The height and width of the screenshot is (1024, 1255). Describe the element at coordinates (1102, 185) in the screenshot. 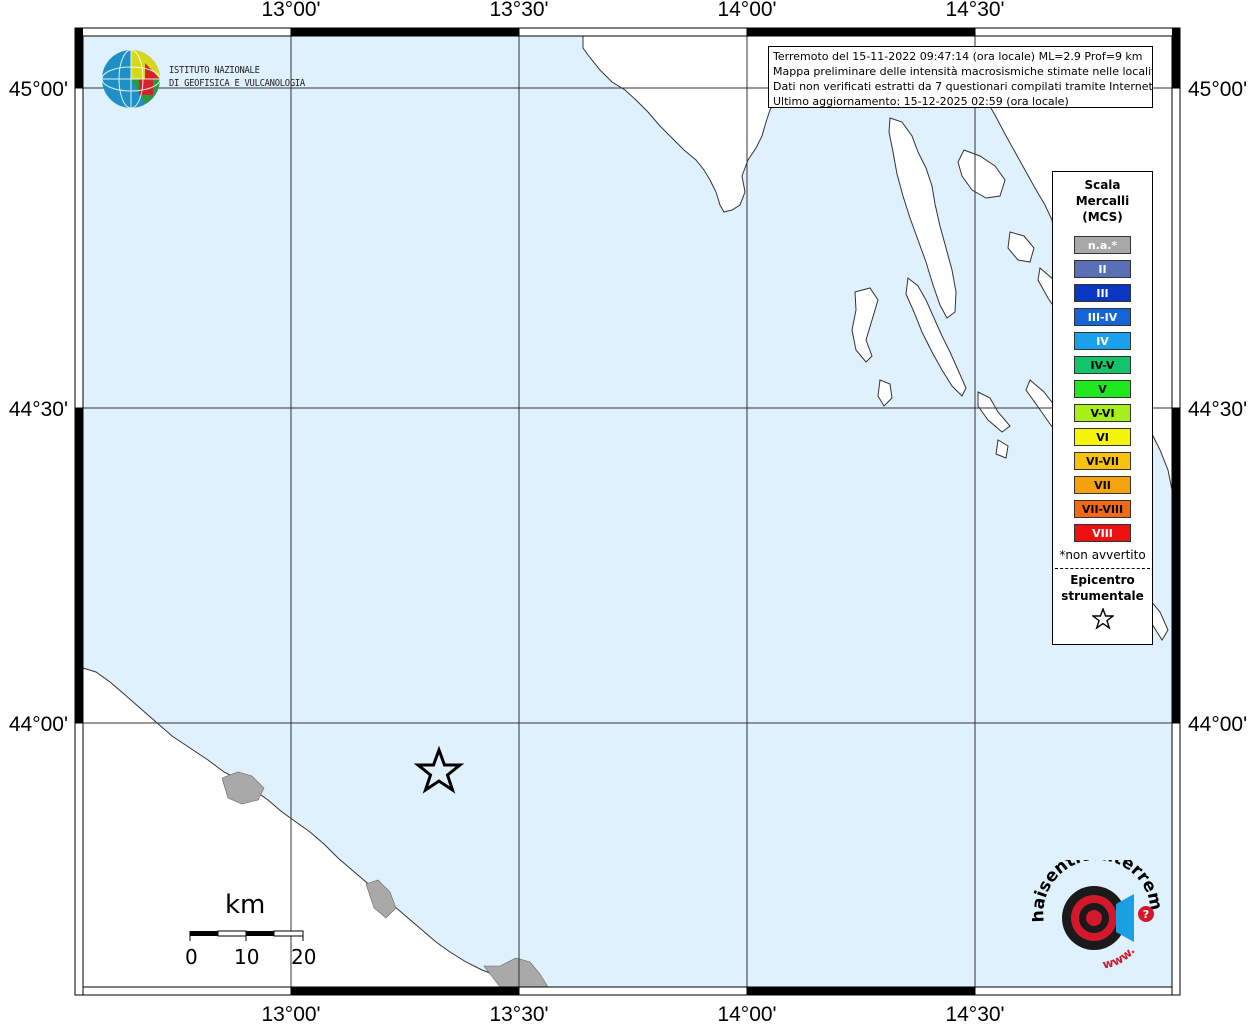

I see `legend-title-line1: Scala` at that location.